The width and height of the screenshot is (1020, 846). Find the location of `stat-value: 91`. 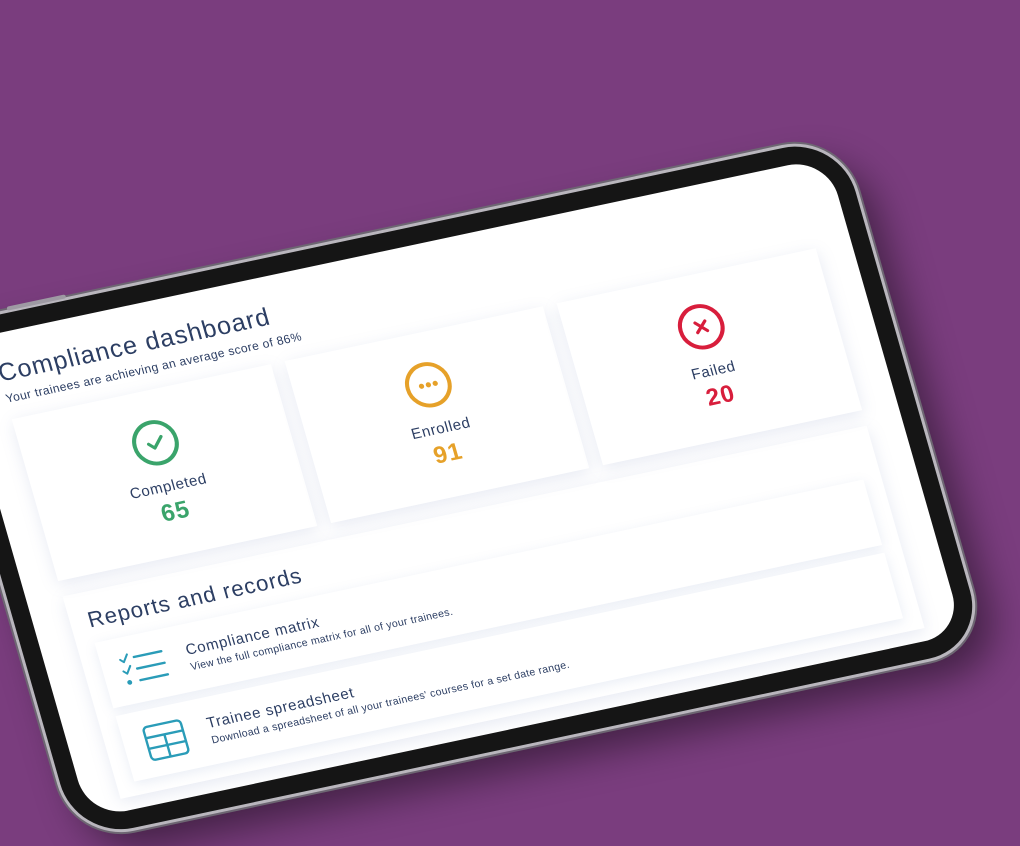

stat-value: 91 is located at coordinates (448, 453).